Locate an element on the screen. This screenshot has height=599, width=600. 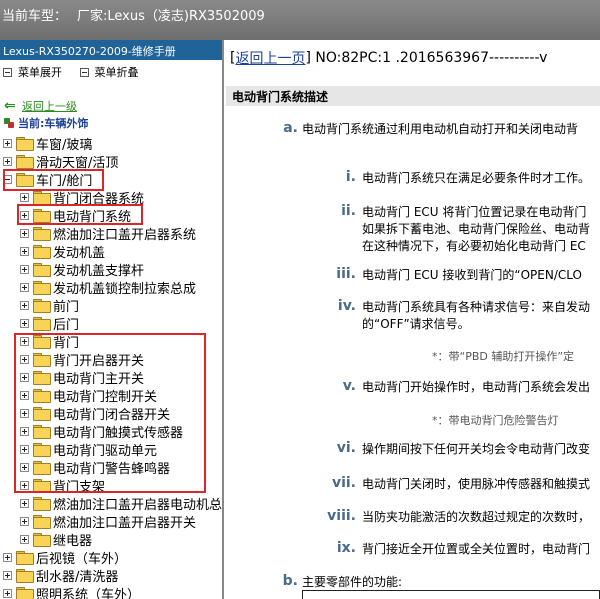
sidebar-tree-item: 电动背门系统 is located at coordinates (76, 215).